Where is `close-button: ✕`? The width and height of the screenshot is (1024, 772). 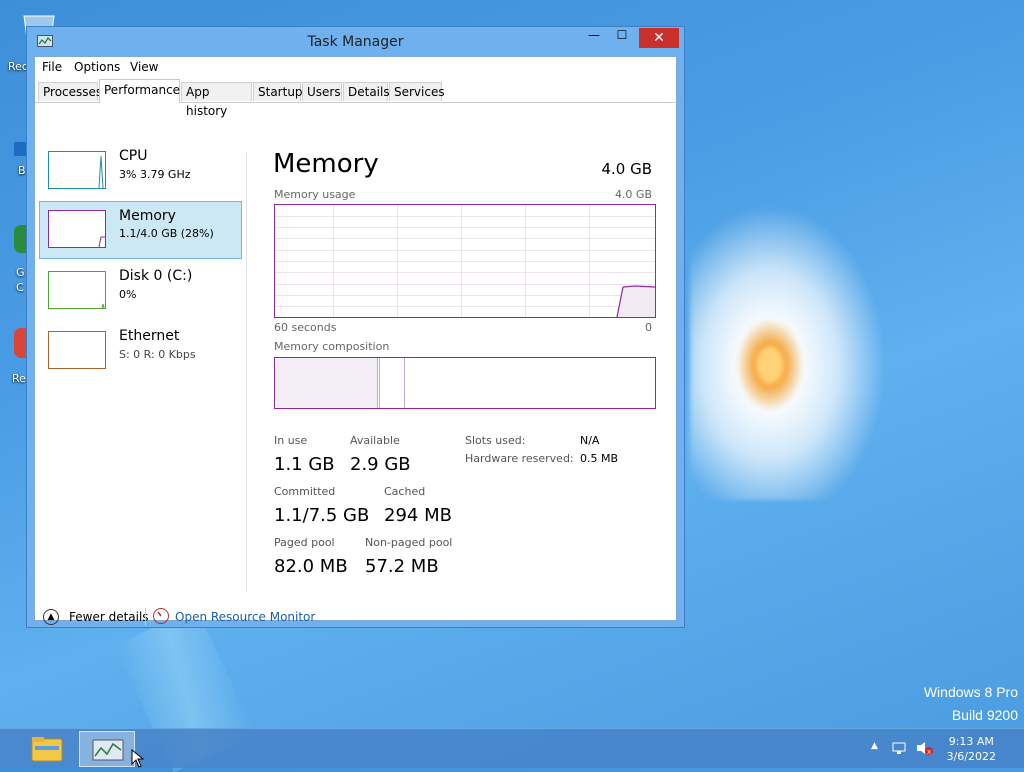 close-button: ✕ is located at coordinates (659, 38).